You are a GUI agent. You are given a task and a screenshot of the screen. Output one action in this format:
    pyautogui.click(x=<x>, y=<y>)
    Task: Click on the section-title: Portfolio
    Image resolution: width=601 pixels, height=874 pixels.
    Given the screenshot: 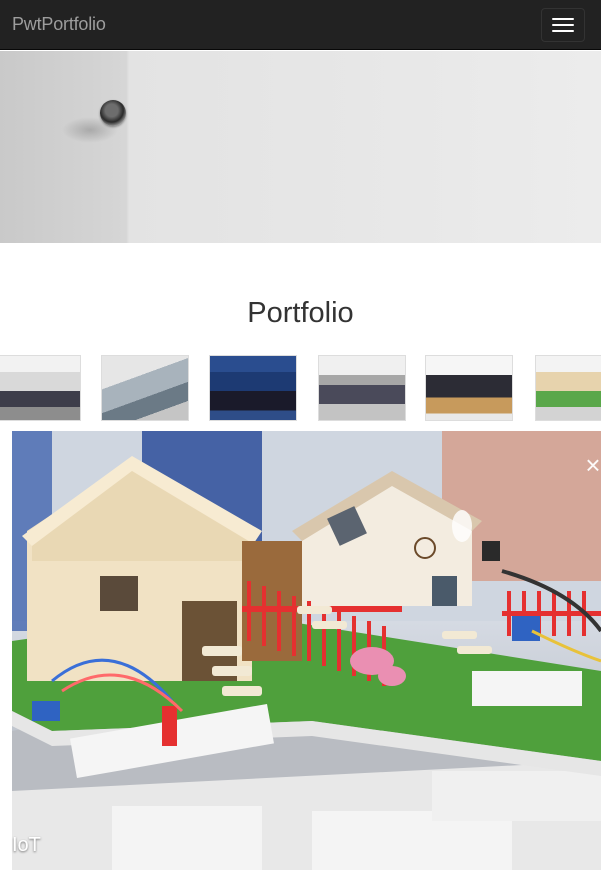 What is the action you would take?
    pyautogui.click(x=300, y=313)
    